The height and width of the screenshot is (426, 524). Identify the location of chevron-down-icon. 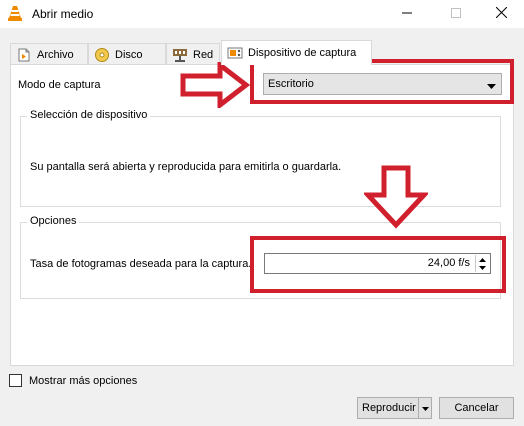
(425, 408).